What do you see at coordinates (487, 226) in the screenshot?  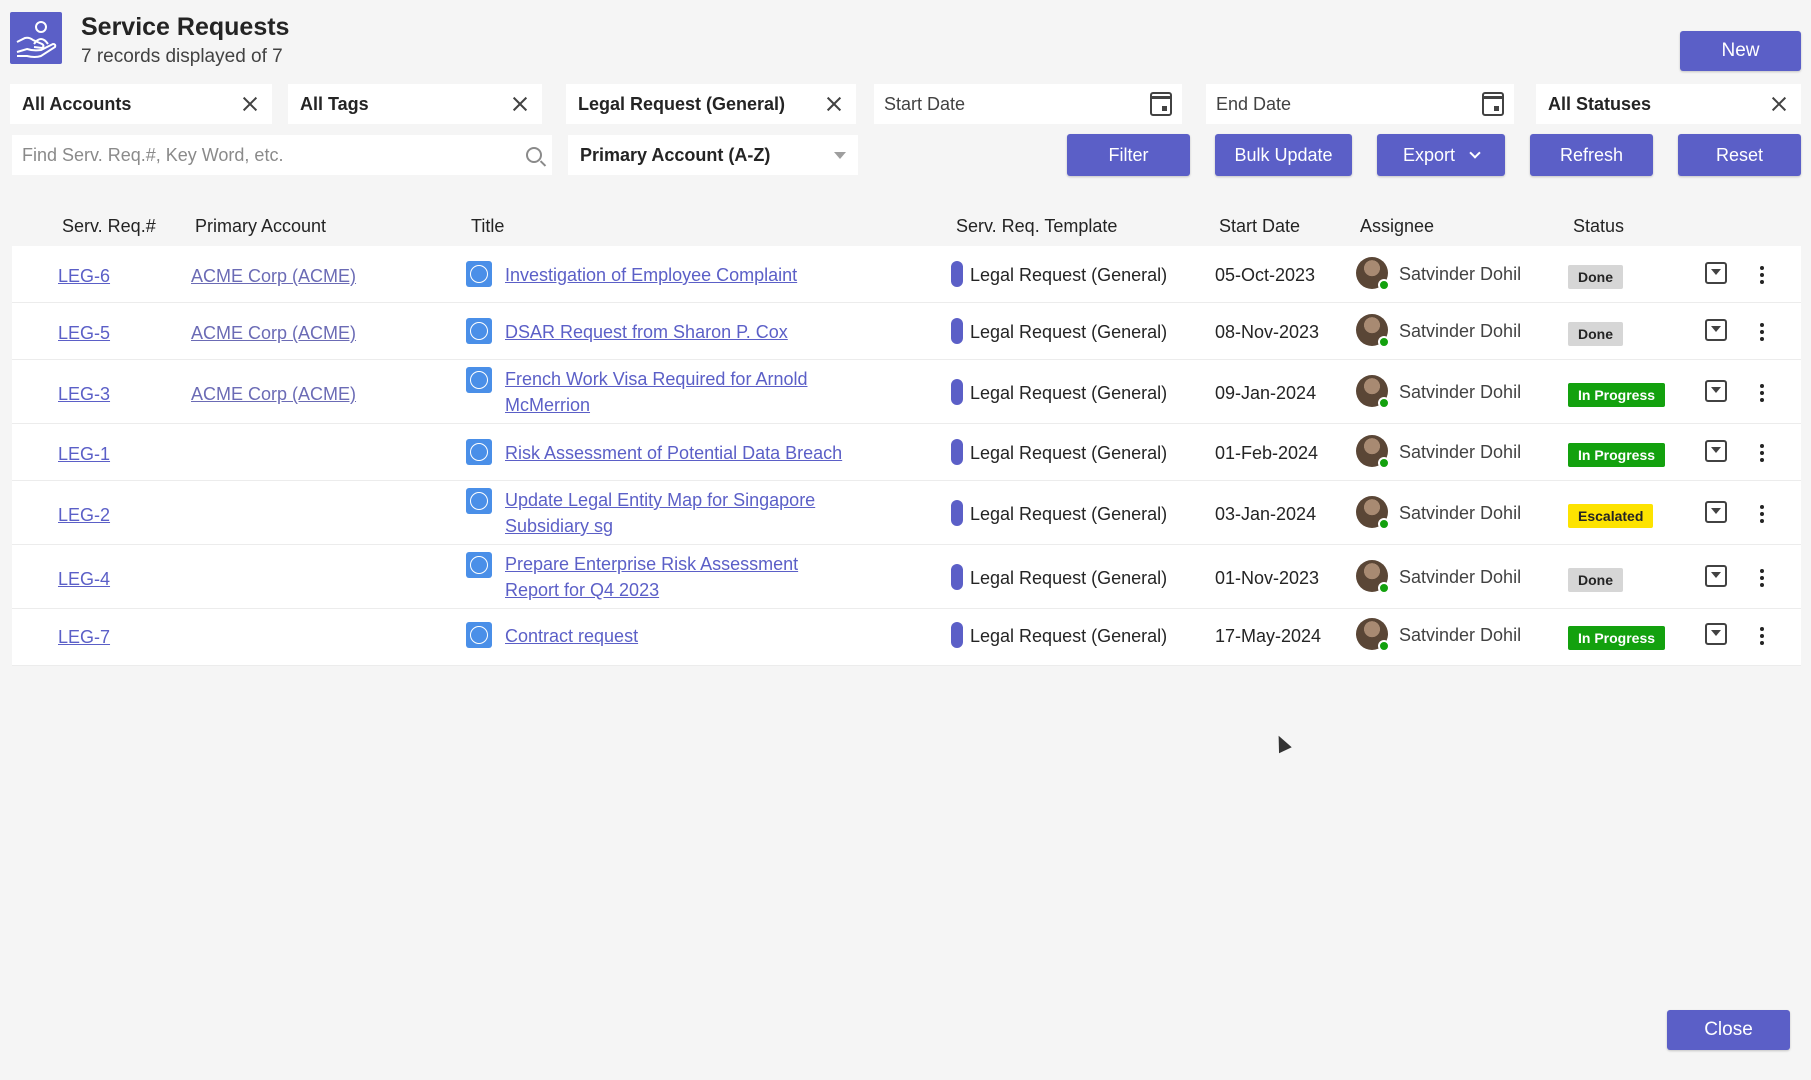 I see `column-header-title: Title` at bounding box center [487, 226].